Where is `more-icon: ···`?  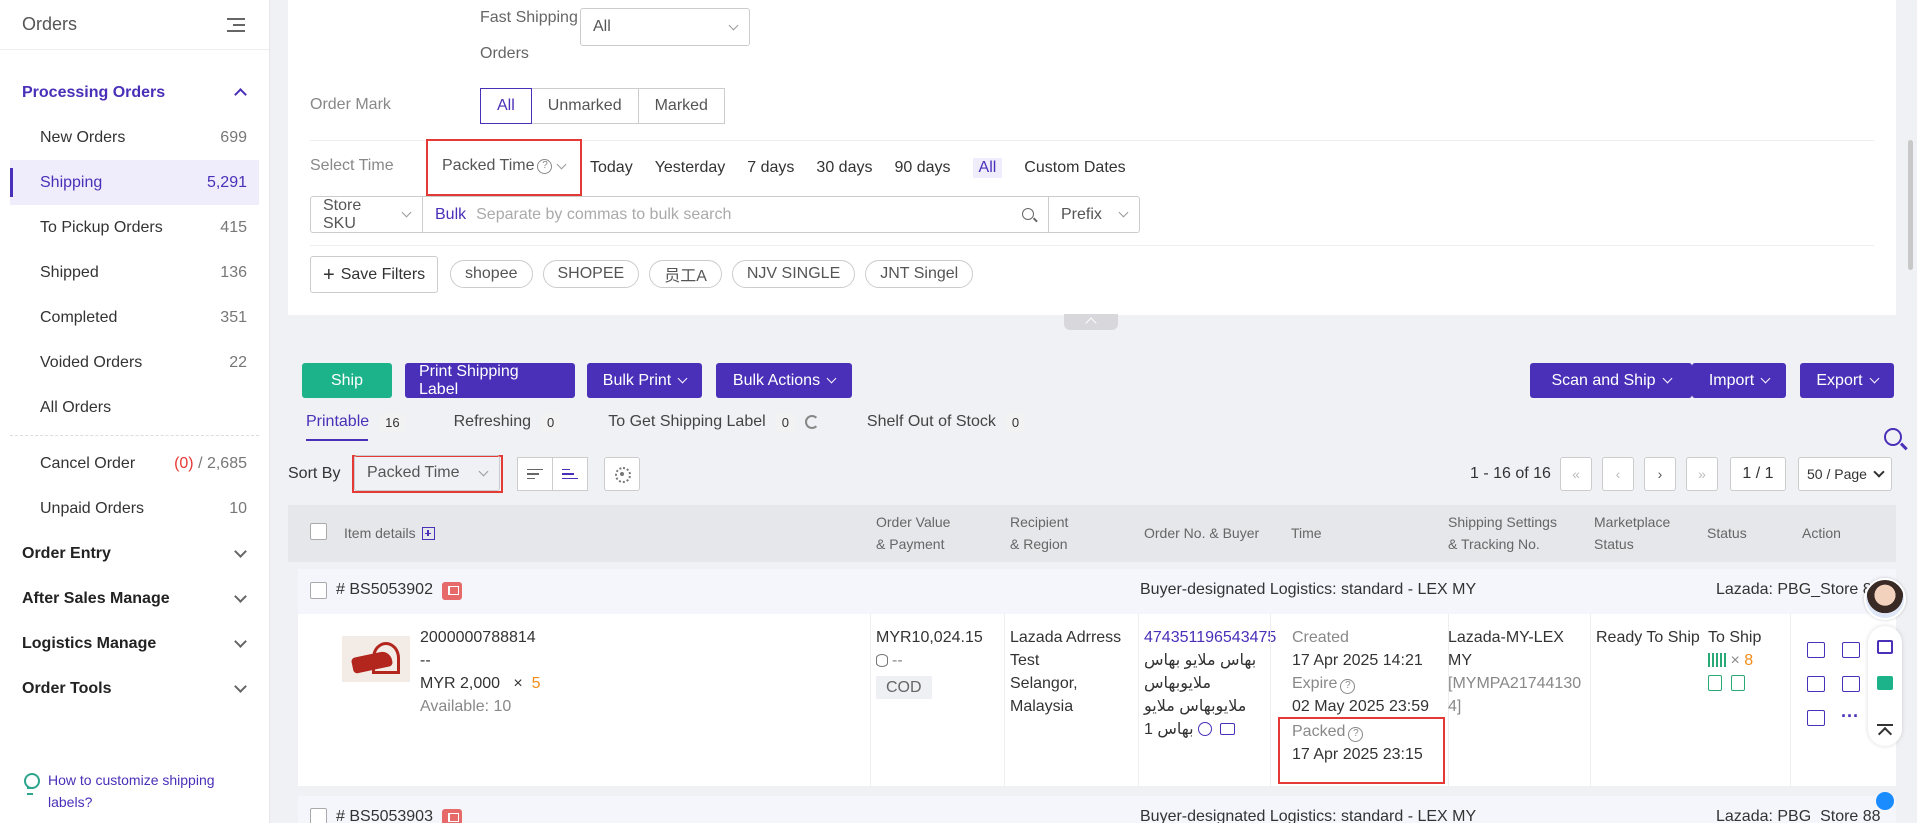 more-icon: ··· is located at coordinates (1850, 716).